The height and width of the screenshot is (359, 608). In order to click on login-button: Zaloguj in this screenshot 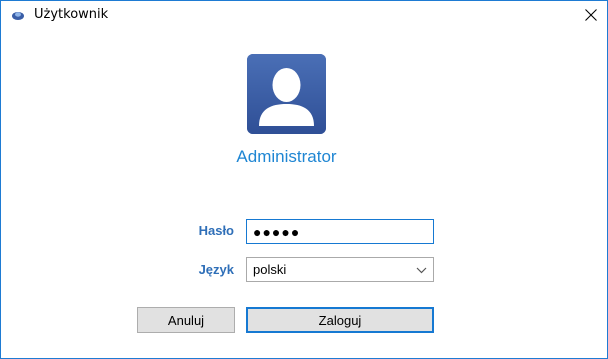, I will do `click(340, 320)`.